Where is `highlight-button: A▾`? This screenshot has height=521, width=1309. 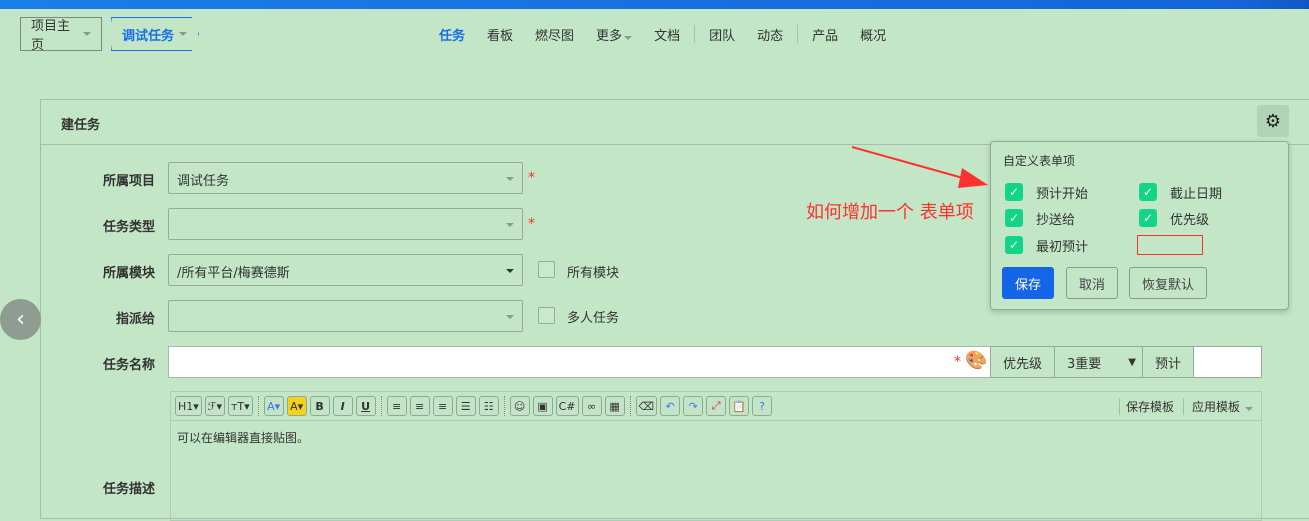 highlight-button: A▾ is located at coordinates (296, 406).